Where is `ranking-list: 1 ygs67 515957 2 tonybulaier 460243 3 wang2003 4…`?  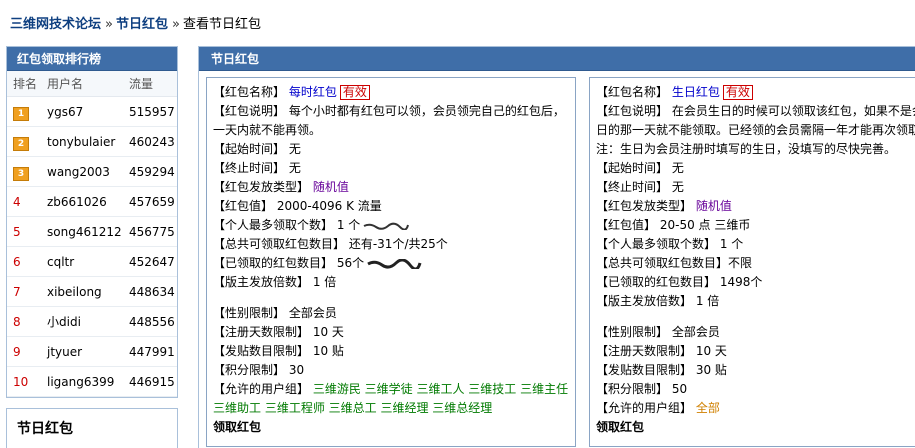
ranking-list: 1 ygs67 515957 2 tonybulaier 460243 3 wang2003 4… is located at coordinates (92, 247).